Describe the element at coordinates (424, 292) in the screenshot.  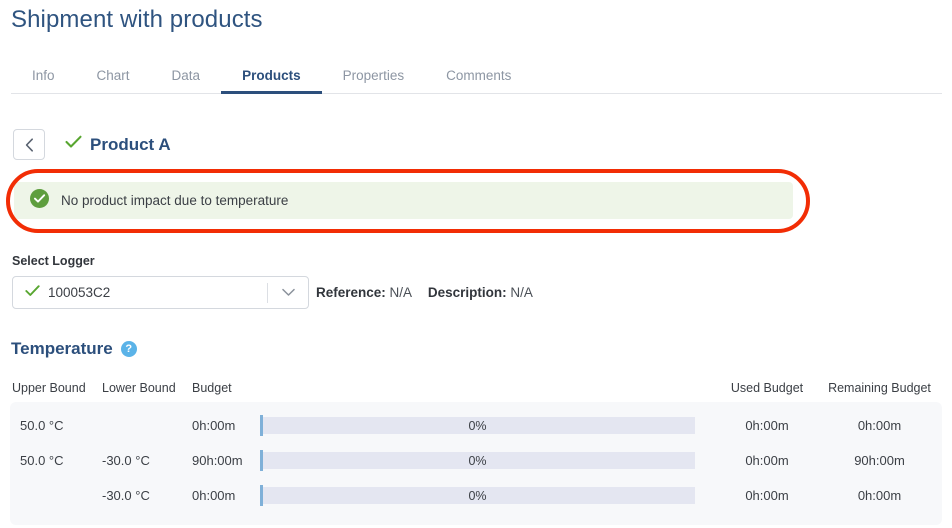
I see `logger-meta: Reference: N/A Description: N/A` at that location.